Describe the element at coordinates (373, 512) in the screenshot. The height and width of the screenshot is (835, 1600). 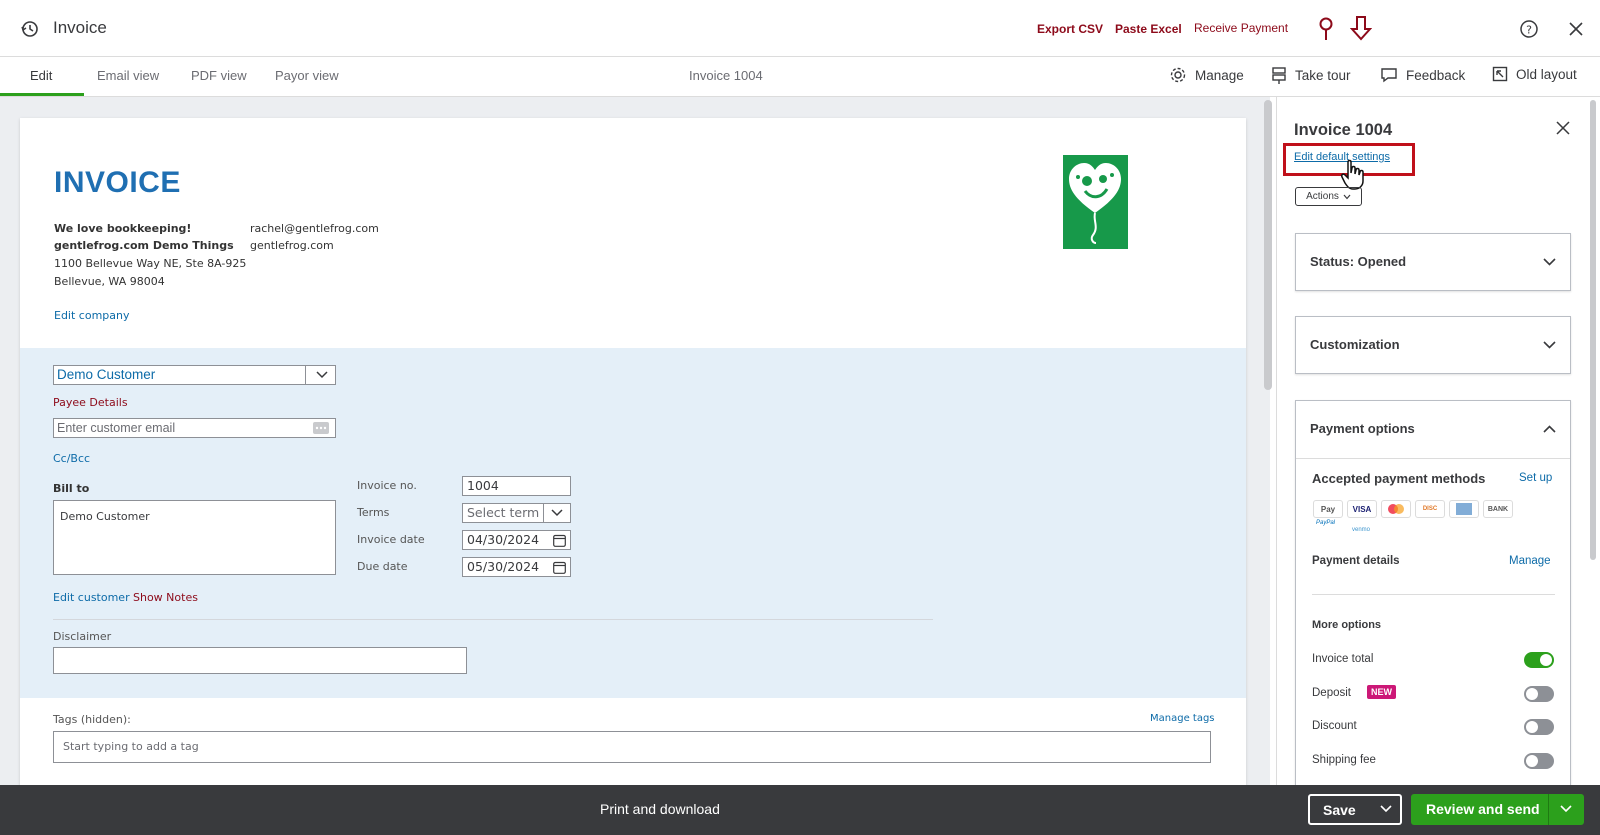
I see `terms-label: Terms` at that location.